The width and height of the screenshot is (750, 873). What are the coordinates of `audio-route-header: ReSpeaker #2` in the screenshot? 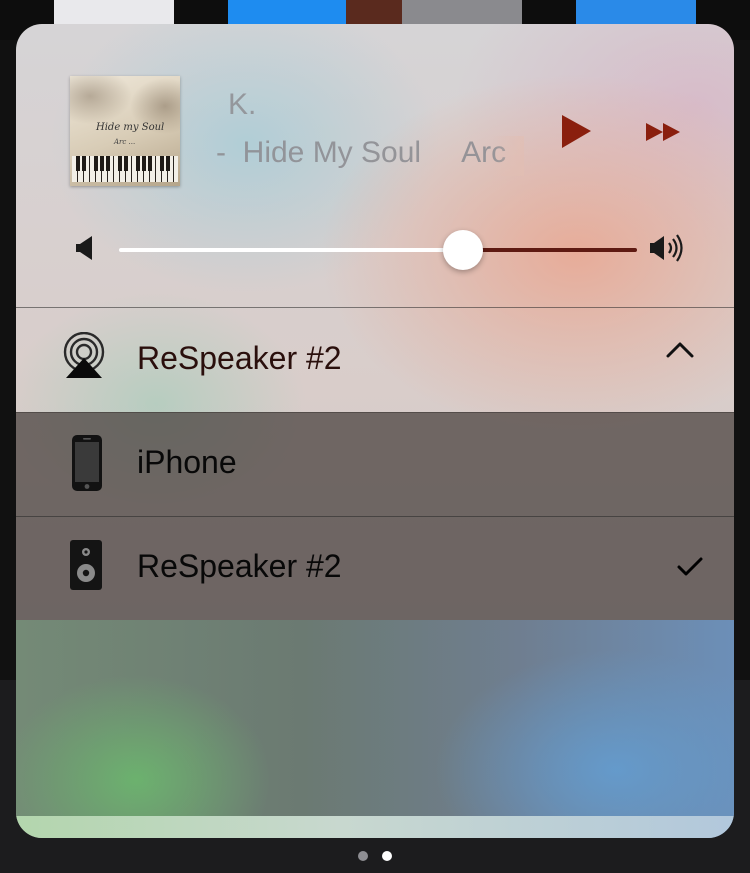 It's located at (375, 360).